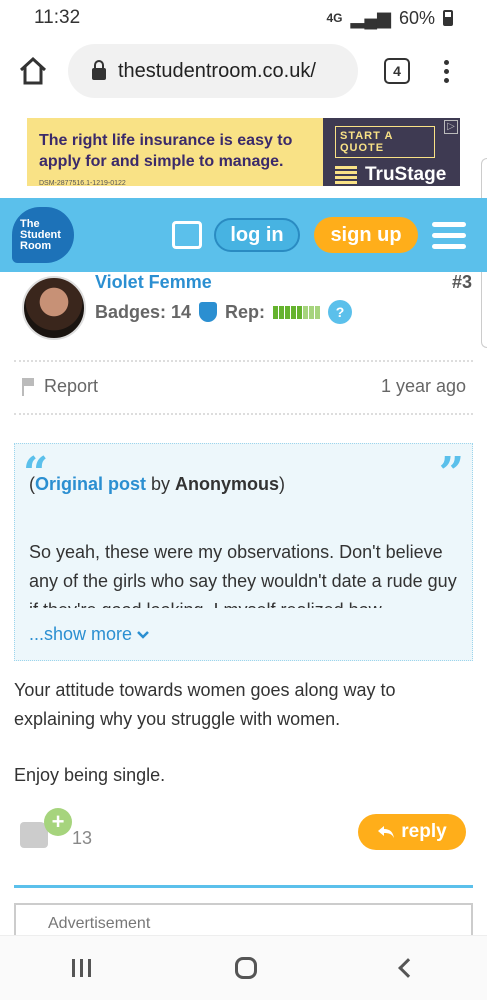 This screenshot has height=1000, width=487. I want to click on reply-button: reply, so click(412, 832).